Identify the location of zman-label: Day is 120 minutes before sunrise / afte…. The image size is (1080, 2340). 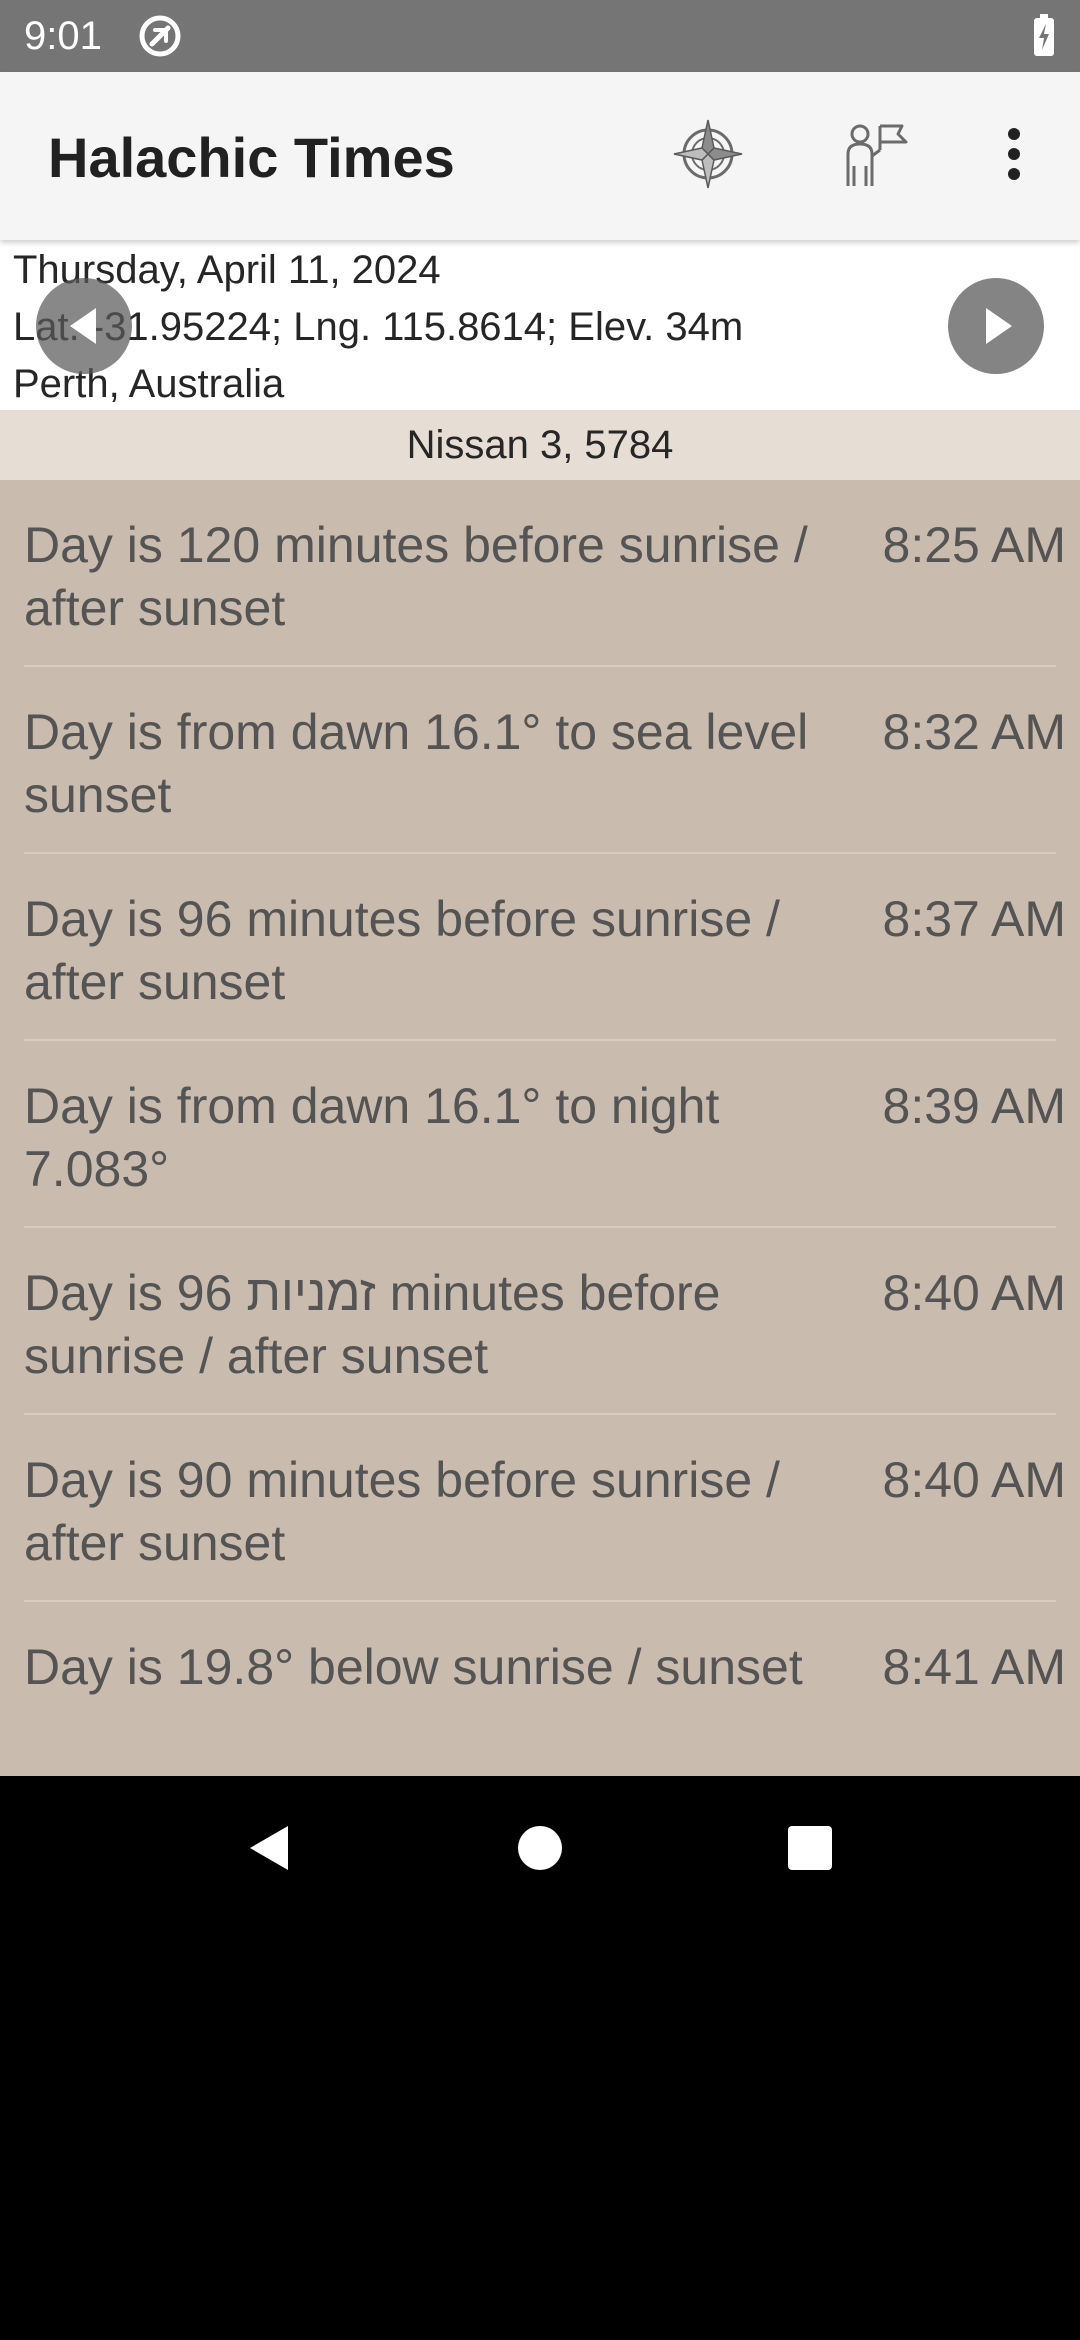
(416, 576).